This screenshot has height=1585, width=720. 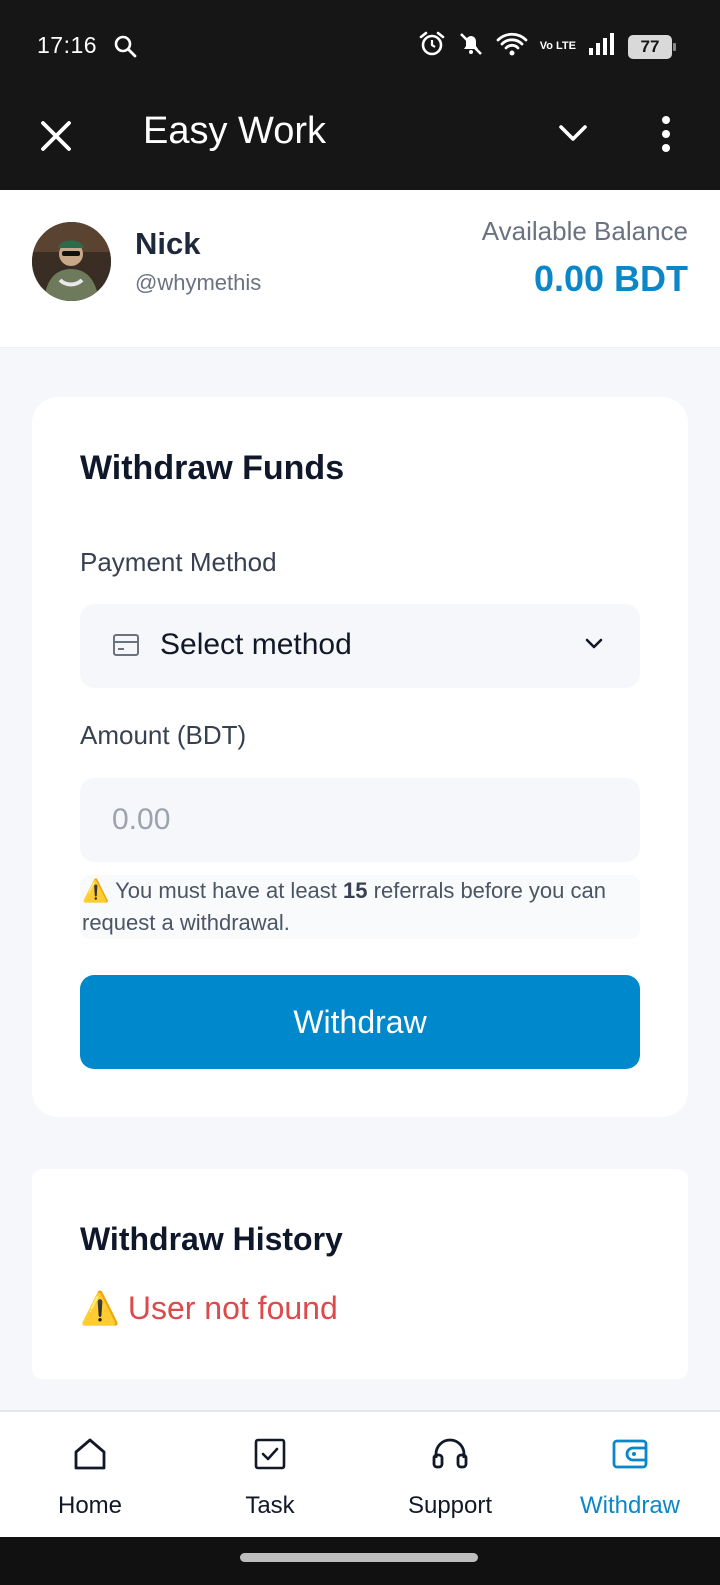 I want to click on status-bar: 17:16 Vo LTE 77, so click(x=360, y=46).